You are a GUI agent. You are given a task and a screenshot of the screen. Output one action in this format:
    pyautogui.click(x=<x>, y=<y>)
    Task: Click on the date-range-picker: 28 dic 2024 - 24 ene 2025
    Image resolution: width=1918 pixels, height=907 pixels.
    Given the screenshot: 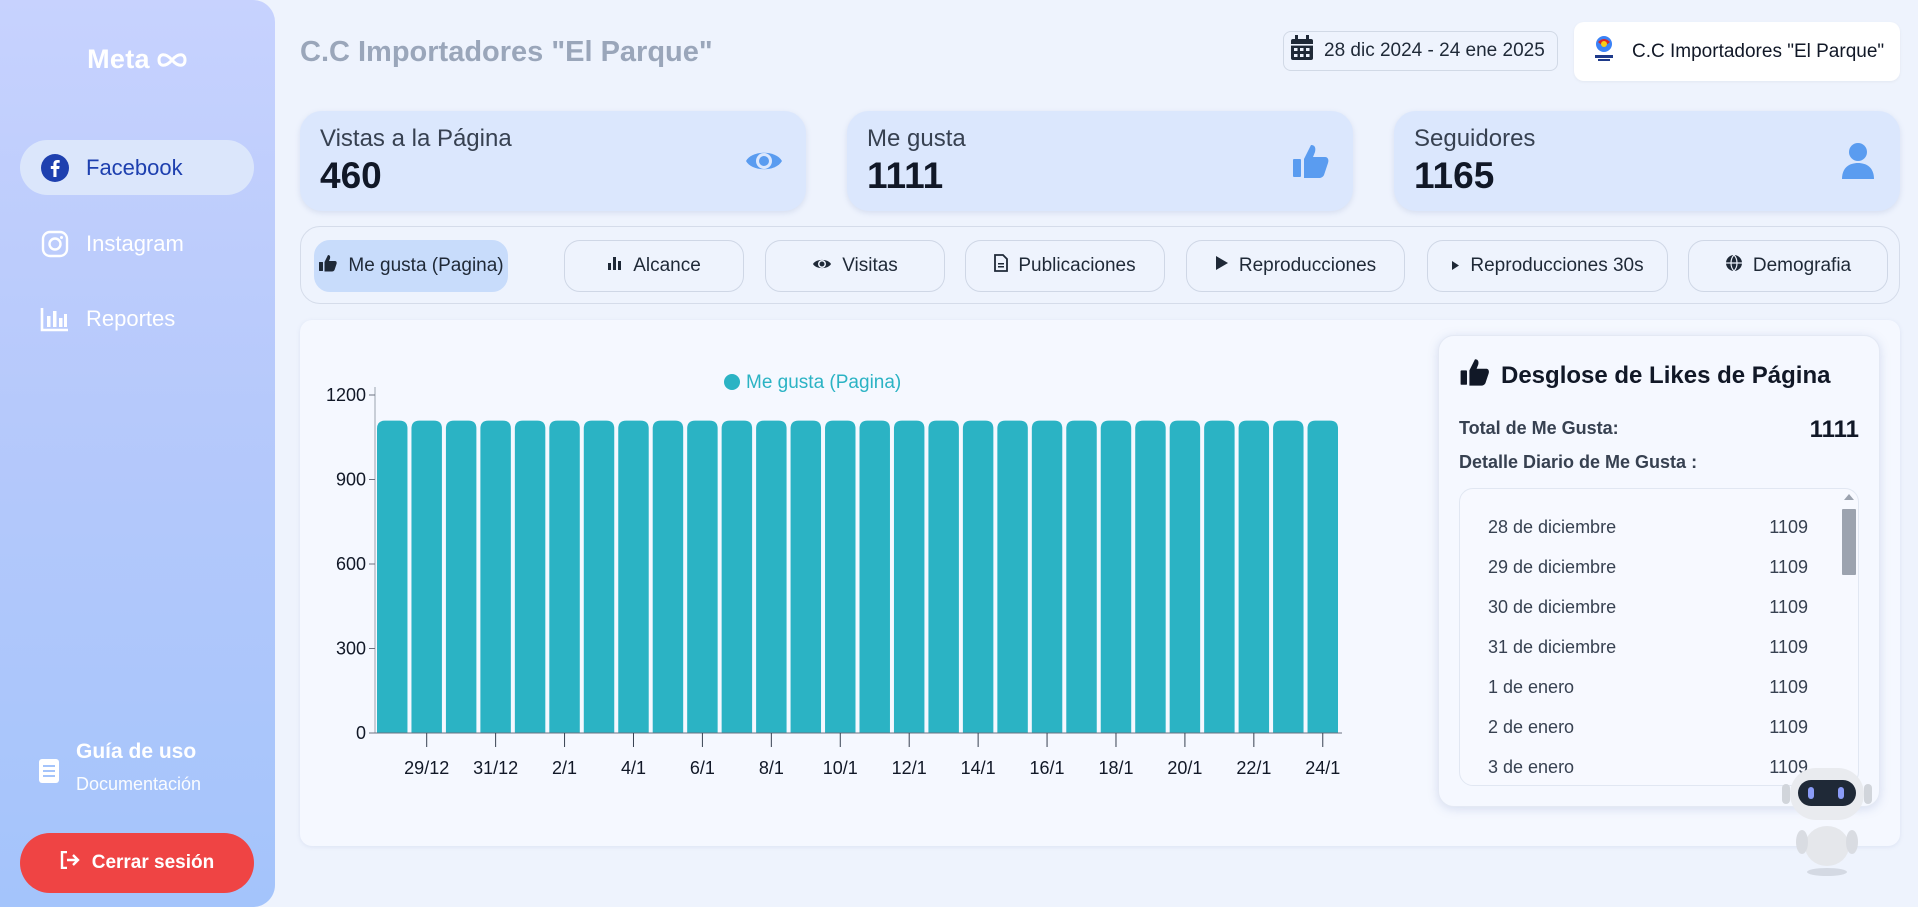 What is the action you would take?
    pyautogui.click(x=1420, y=51)
    